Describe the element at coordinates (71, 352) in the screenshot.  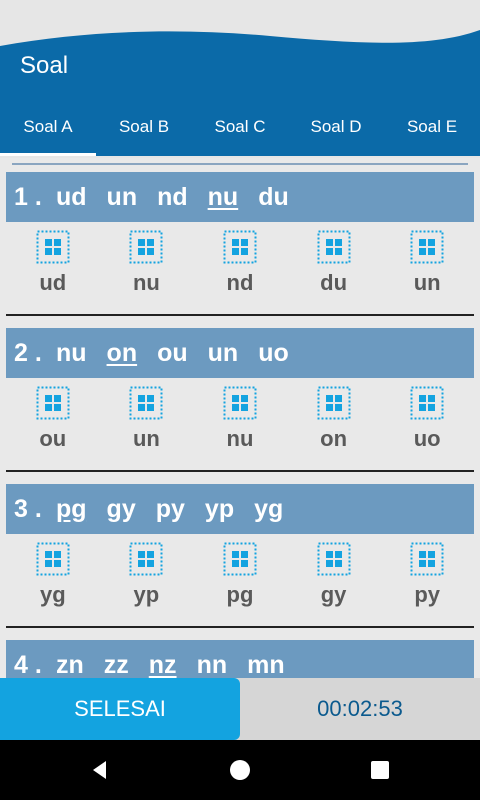
I see `question-choice: nu` at that location.